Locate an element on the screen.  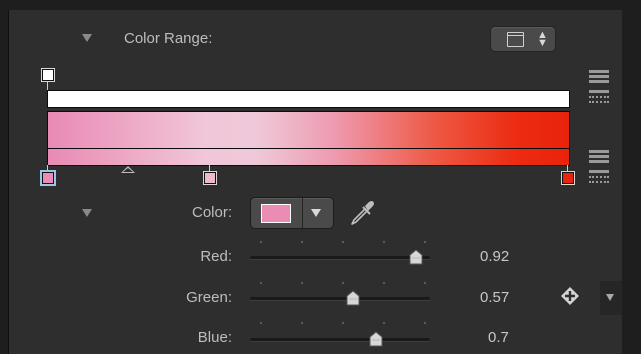
green-slider-track is located at coordinates (340, 298).